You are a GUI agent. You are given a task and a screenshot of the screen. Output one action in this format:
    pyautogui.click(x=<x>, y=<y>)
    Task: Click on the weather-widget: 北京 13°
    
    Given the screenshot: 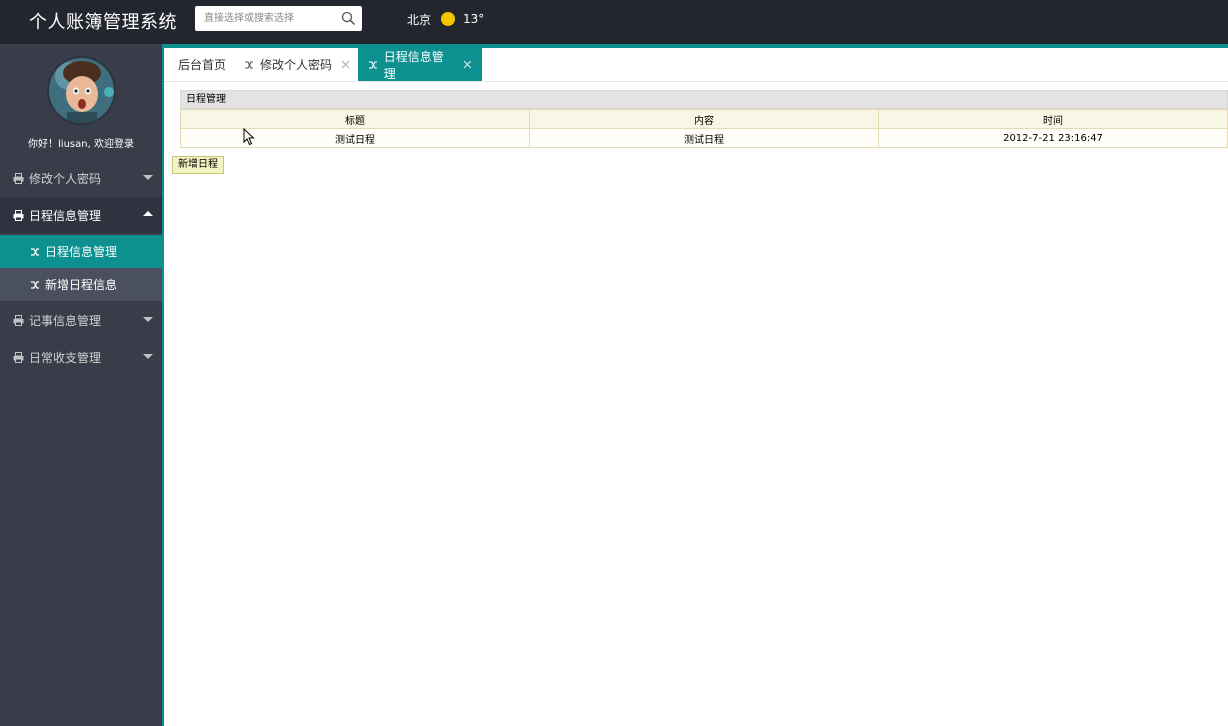 What is the action you would take?
    pyautogui.click(x=445, y=19)
    